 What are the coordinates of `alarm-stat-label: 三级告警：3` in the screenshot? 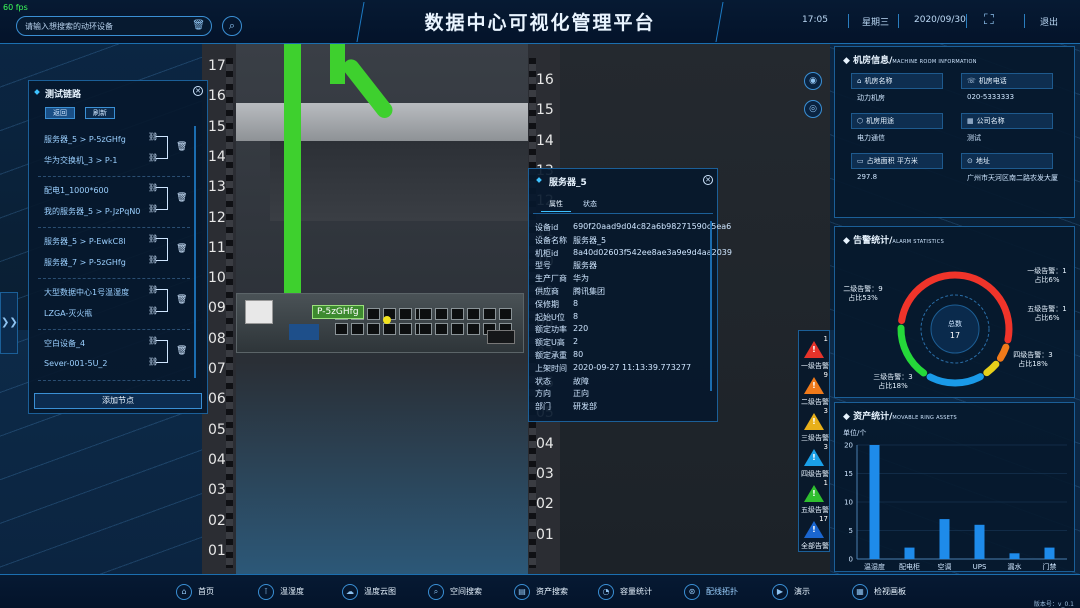 It's located at (892, 376).